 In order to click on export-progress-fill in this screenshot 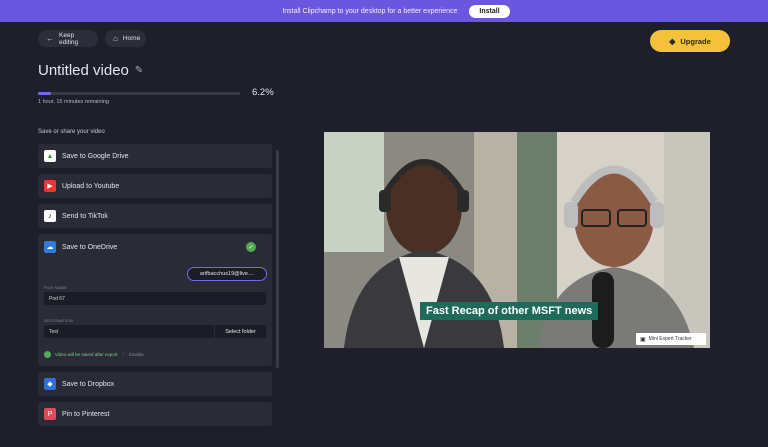, I will do `click(44, 93)`.